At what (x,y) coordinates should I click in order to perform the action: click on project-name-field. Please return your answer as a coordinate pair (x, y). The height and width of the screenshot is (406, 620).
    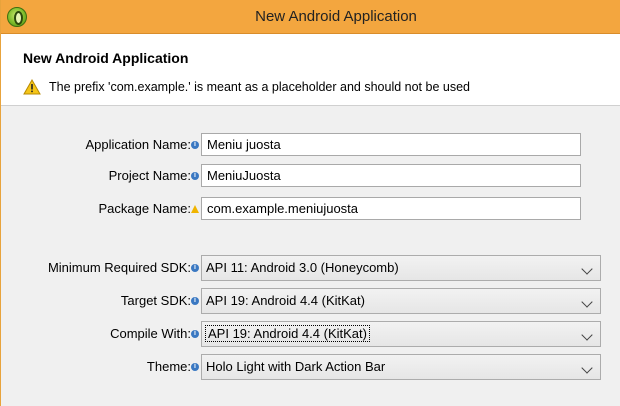
    Looking at the image, I should click on (391, 175).